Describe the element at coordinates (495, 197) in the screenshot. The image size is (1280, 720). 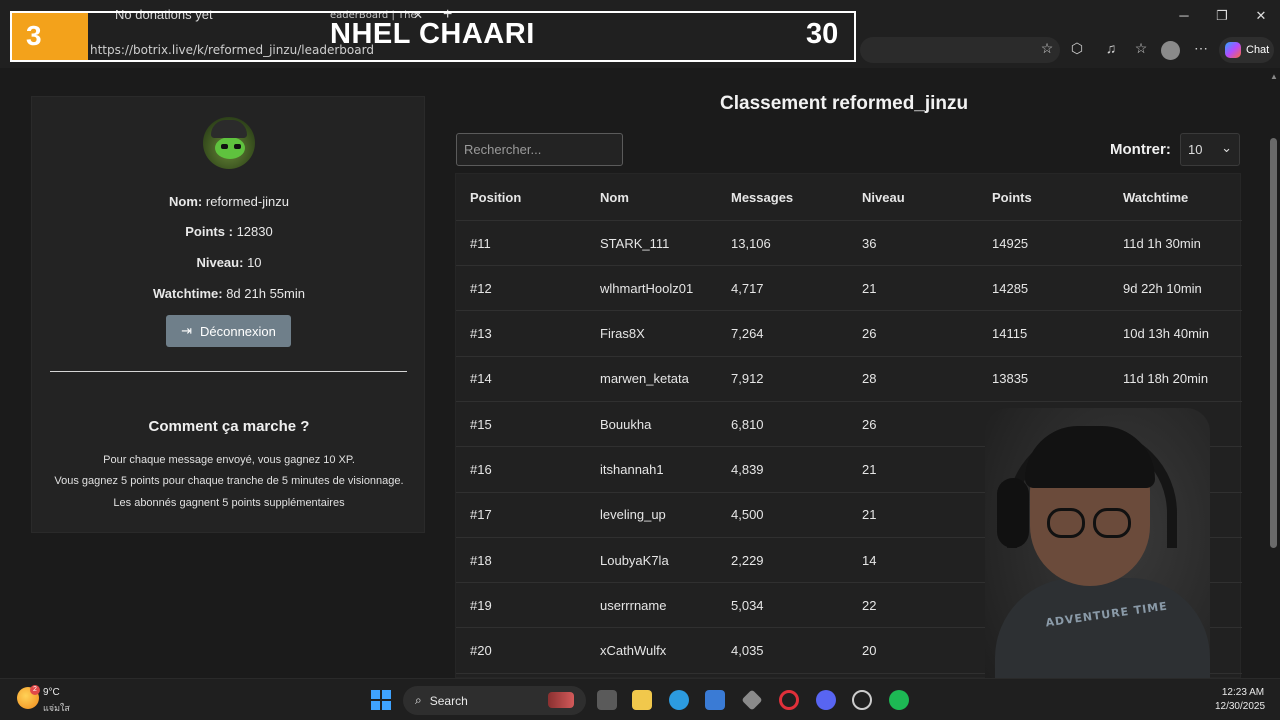
I see `column-header: Position` at that location.